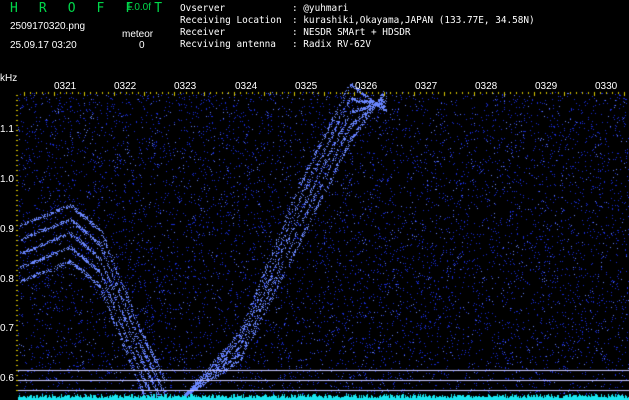 This screenshot has width=629, height=400. What do you see at coordinates (125, 86) in the screenshot?
I see `time-label-0322: 0322` at bounding box center [125, 86].